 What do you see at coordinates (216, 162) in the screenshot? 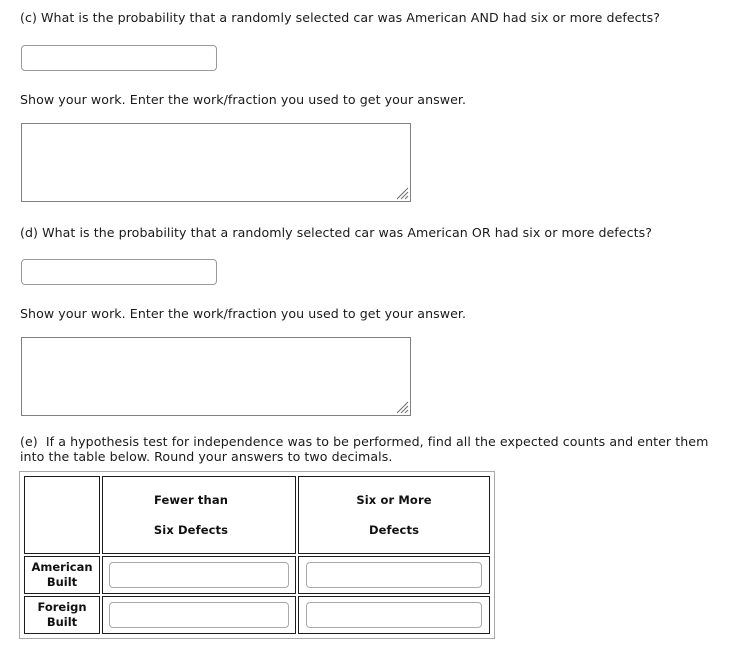
I see `question-c-work-textarea` at bounding box center [216, 162].